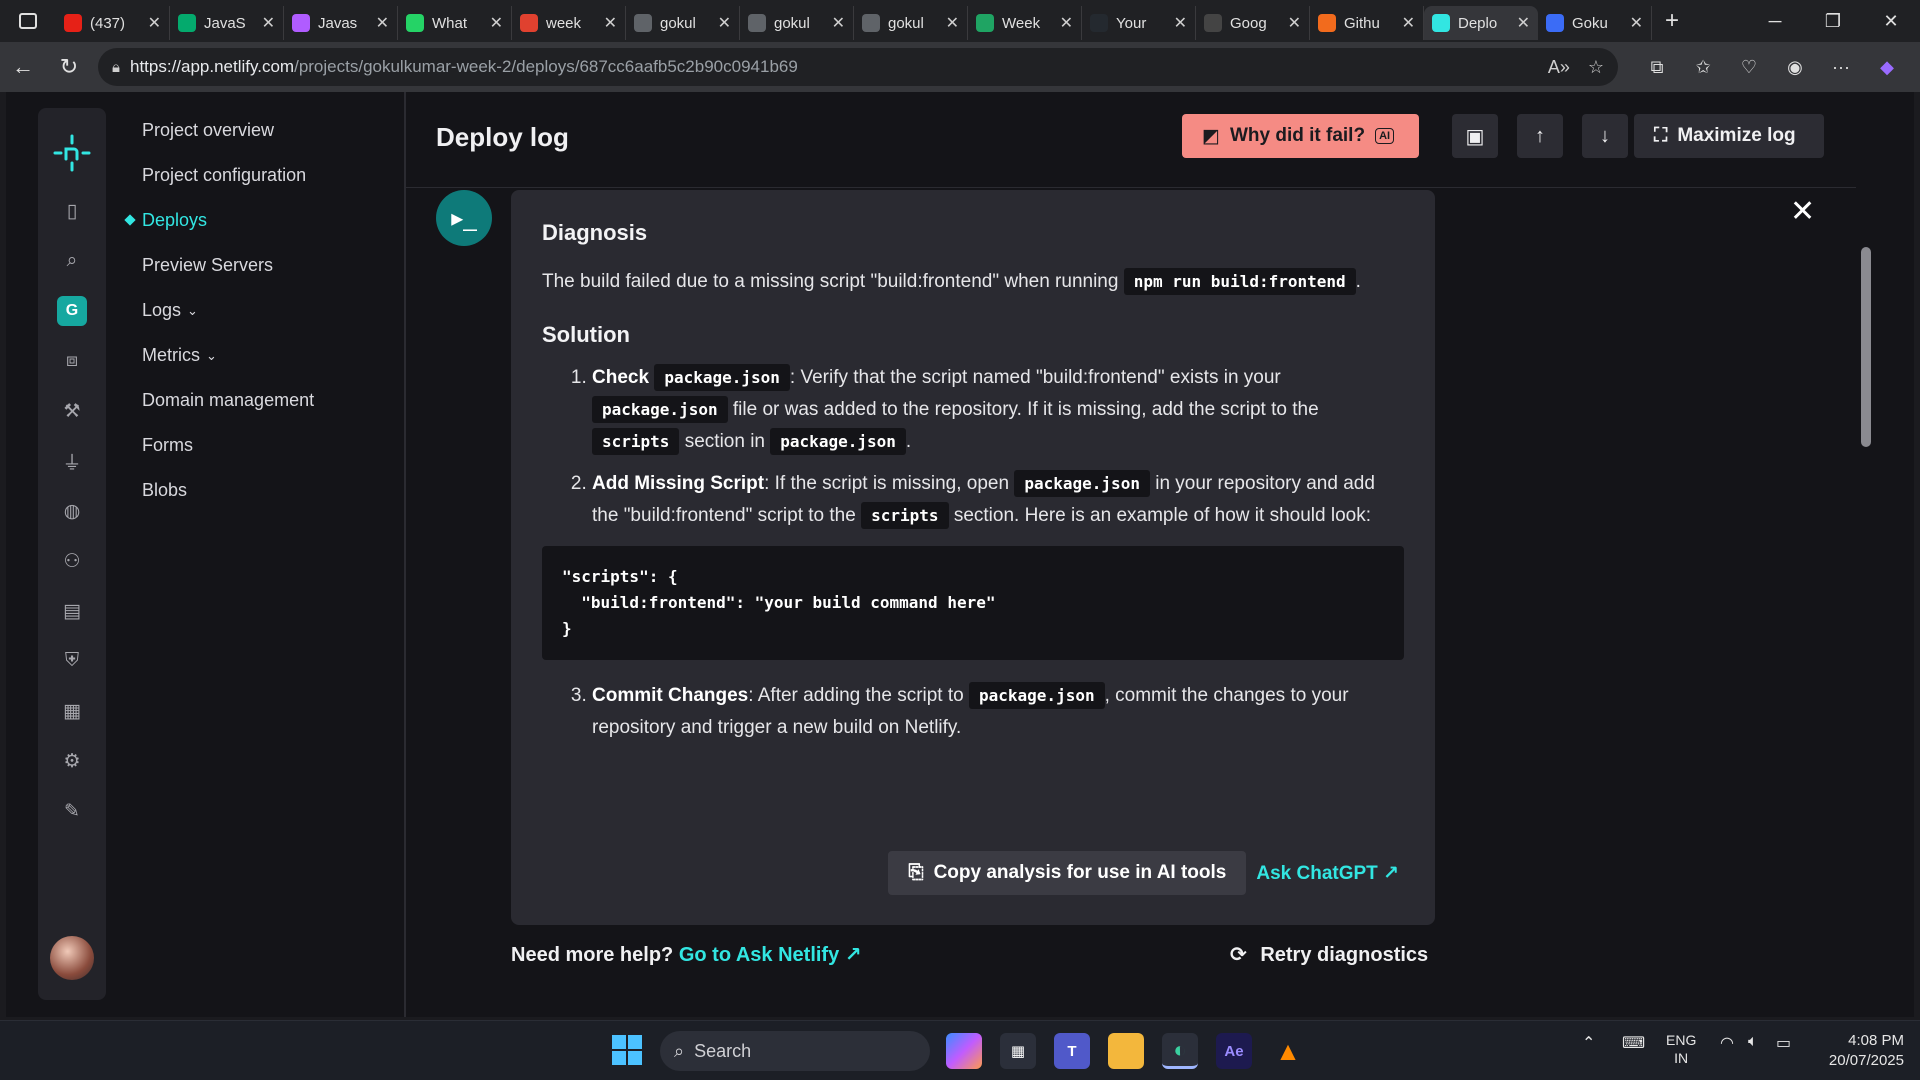 This screenshot has width=1920, height=1080. What do you see at coordinates (1672, 21) in the screenshot?
I see `new-tab-button: +` at bounding box center [1672, 21].